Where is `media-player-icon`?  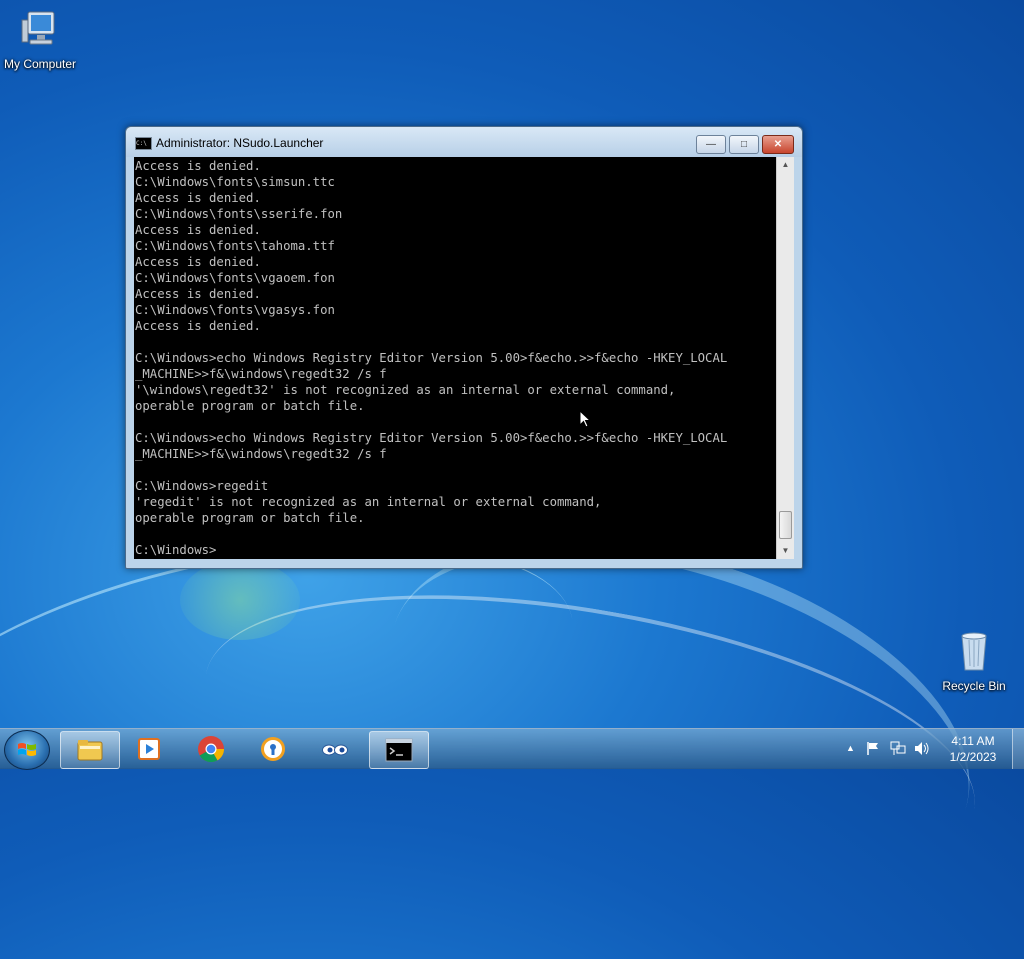
media-player-icon is located at coordinates (149, 749).